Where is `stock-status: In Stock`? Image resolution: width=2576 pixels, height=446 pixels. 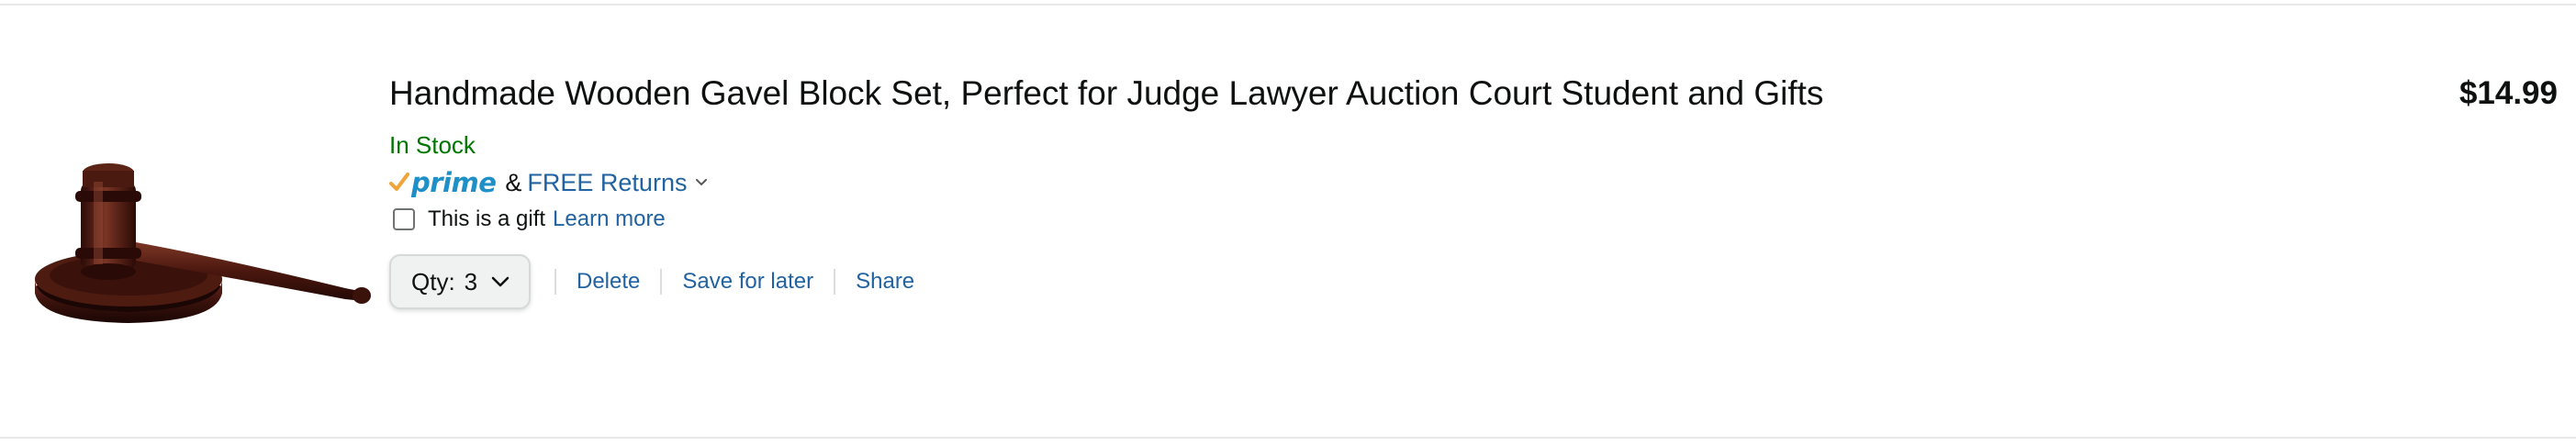 stock-status: In Stock is located at coordinates (432, 145).